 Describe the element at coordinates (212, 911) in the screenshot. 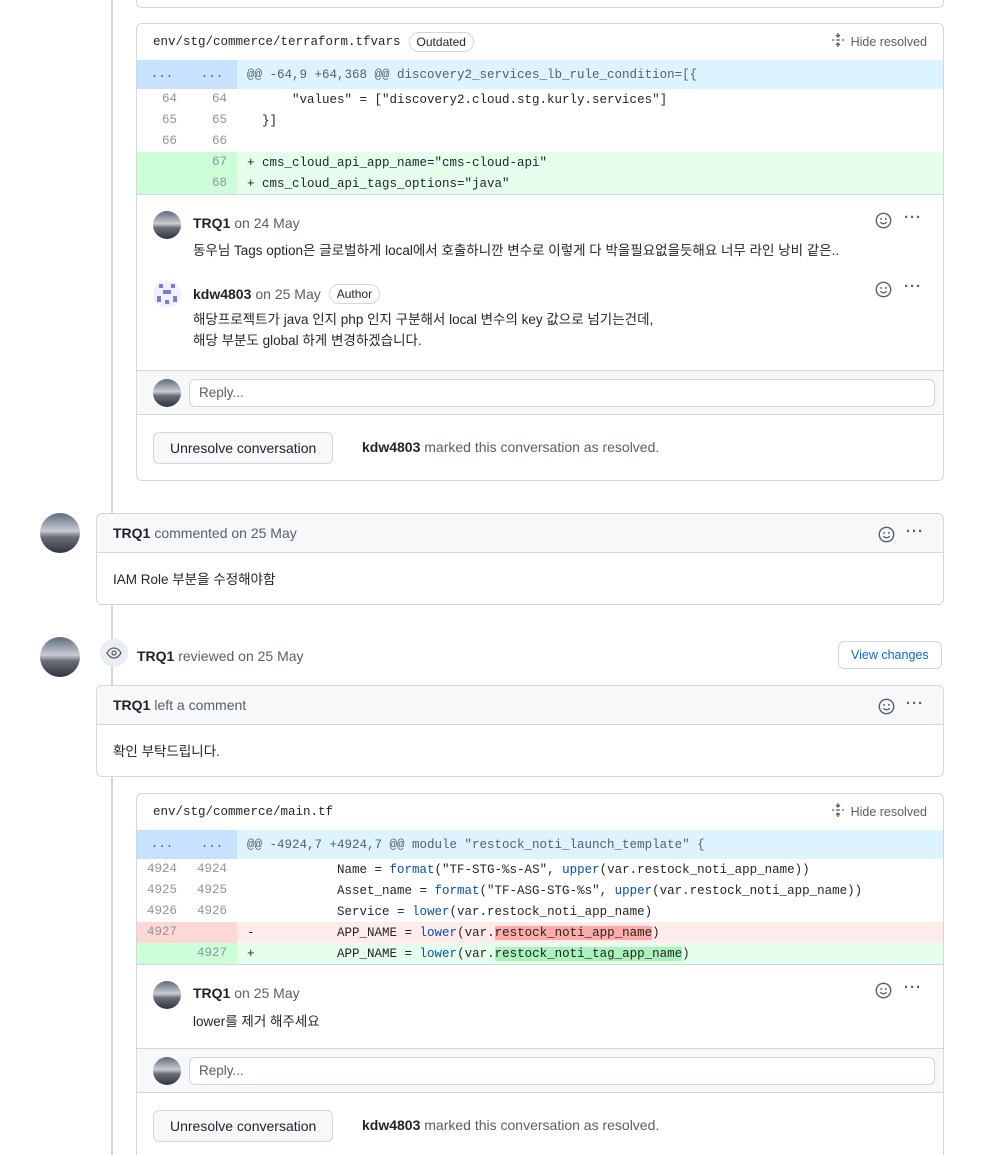

I see `new-line-number: 4926` at that location.